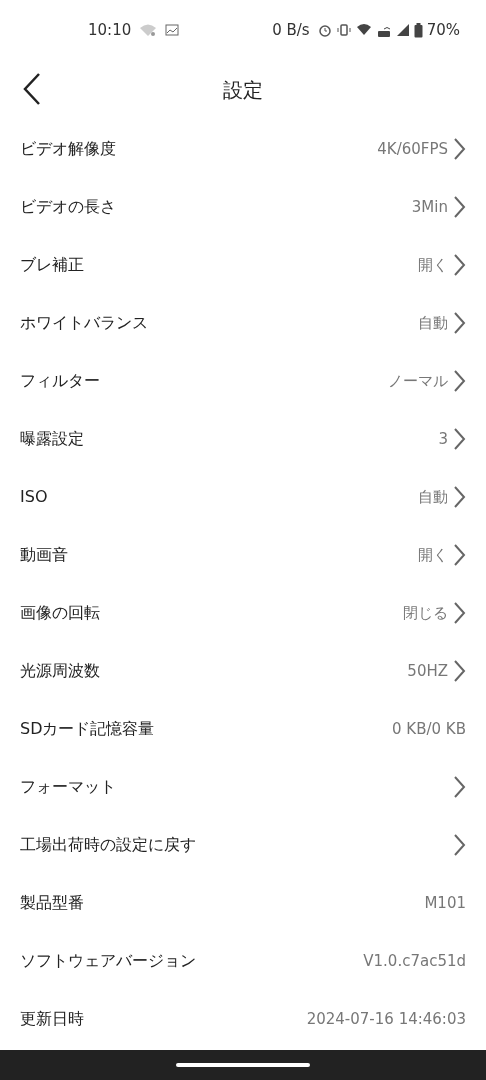 The height and width of the screenshot is (1080, 486). What do you see at coordinates (108, 845) in the screenshot?
I see `setting-label: 工場出荷時の設定に戻す` at bounding box center [108, 845].